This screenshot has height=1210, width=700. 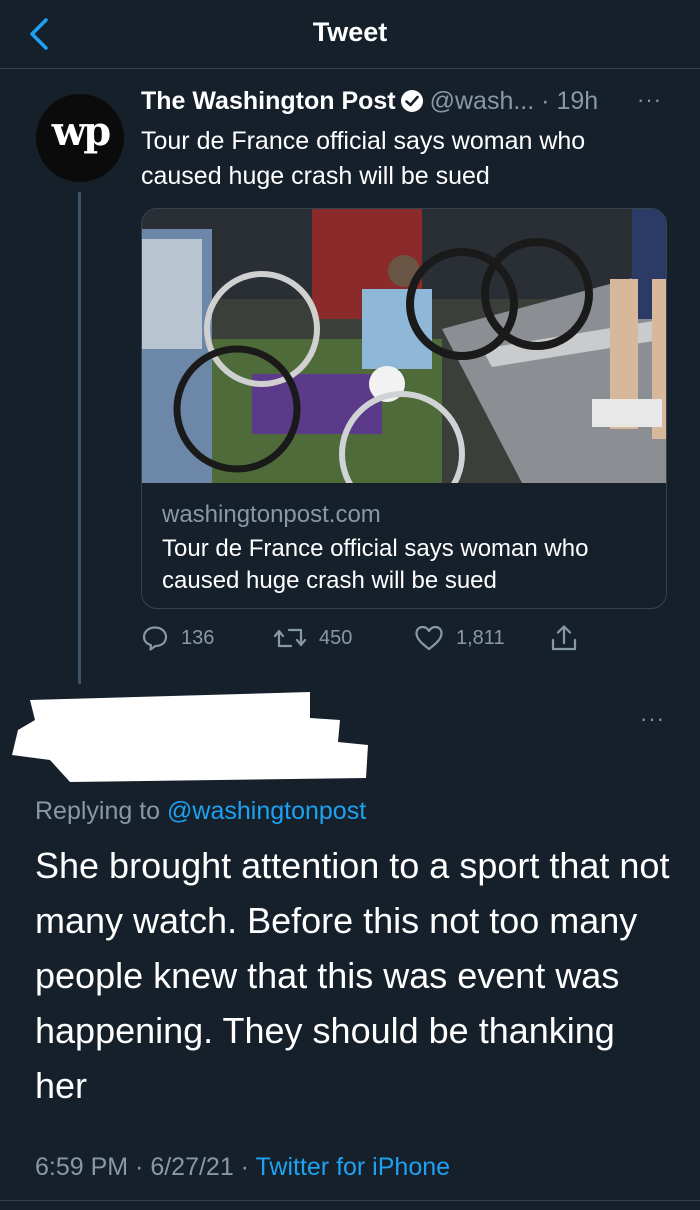 I want to click on like-button: 1,811, so click(x=459, y=638).